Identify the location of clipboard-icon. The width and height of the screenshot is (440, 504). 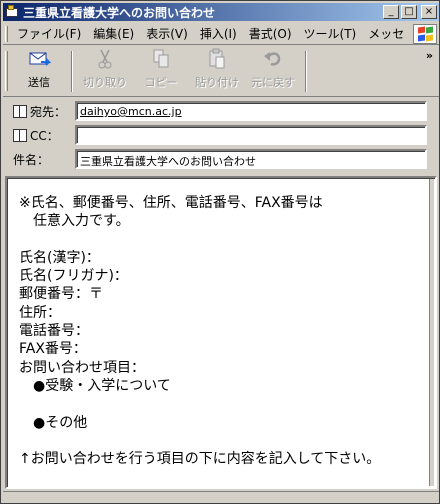
(217, 59).